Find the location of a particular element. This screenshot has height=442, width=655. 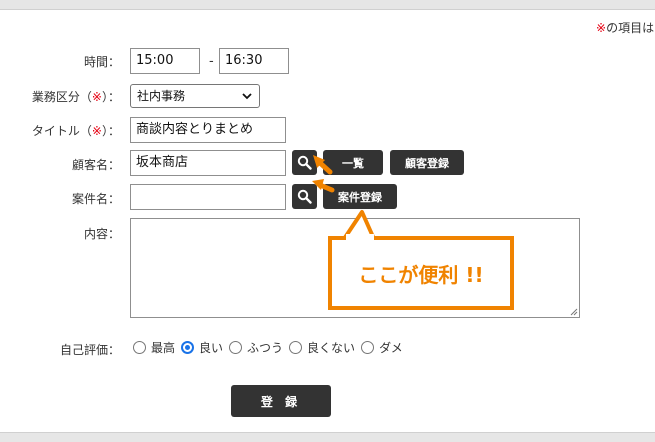

title-input: 商談内容とりまとめ is located at coordinates (208, 130).